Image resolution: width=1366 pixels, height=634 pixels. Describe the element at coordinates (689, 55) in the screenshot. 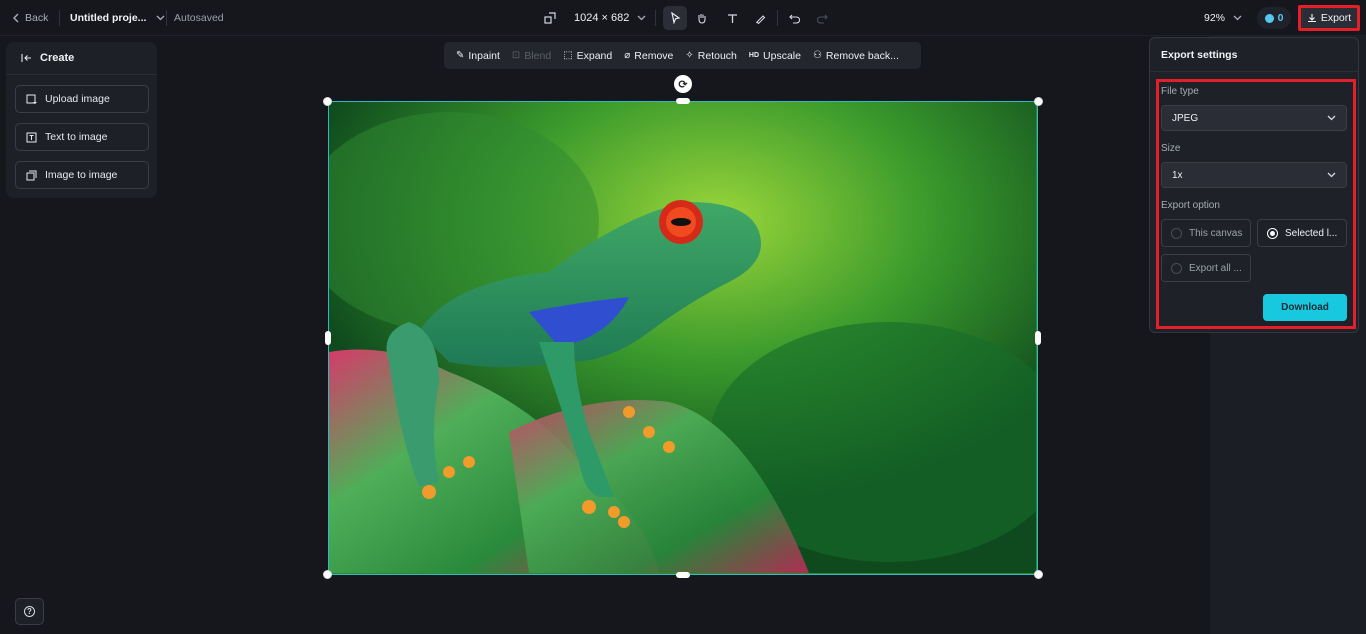

I see `retouch-icon: ✧` at that location.